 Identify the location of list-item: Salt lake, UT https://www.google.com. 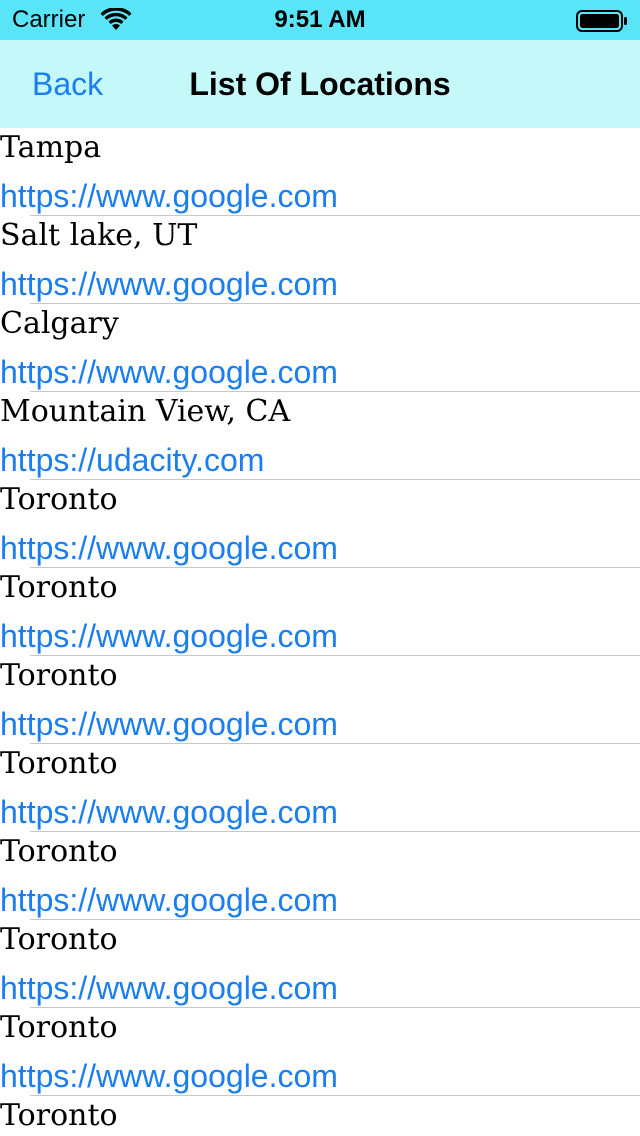
(320, 260).